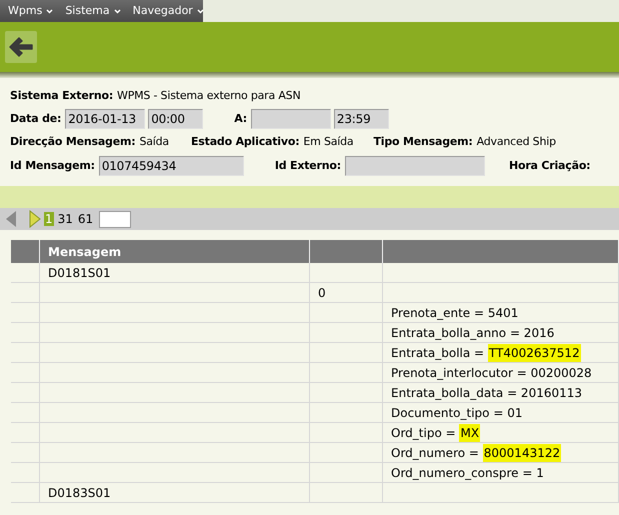 This screenshot has width=619, height=515. I want to click on input-field: 00:00, so click(176, 119).